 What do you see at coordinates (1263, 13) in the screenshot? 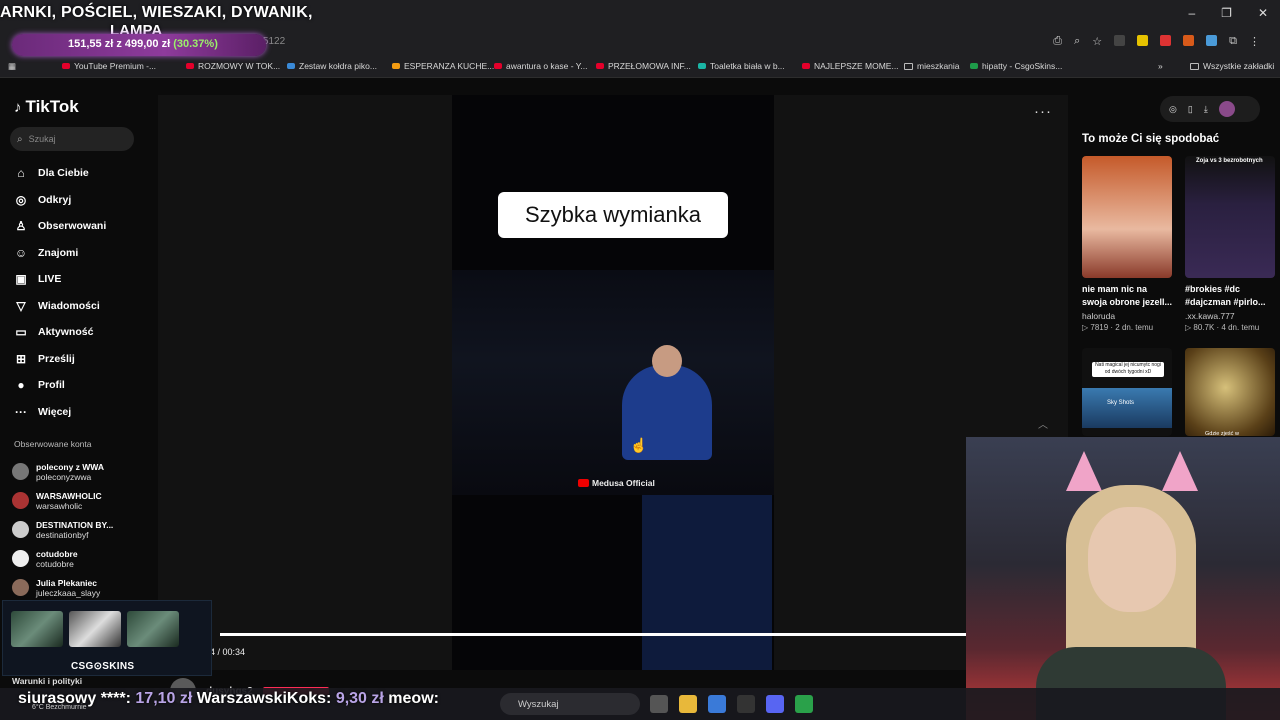
I see `close-button: ✕` at bounding box center [1263, 13].